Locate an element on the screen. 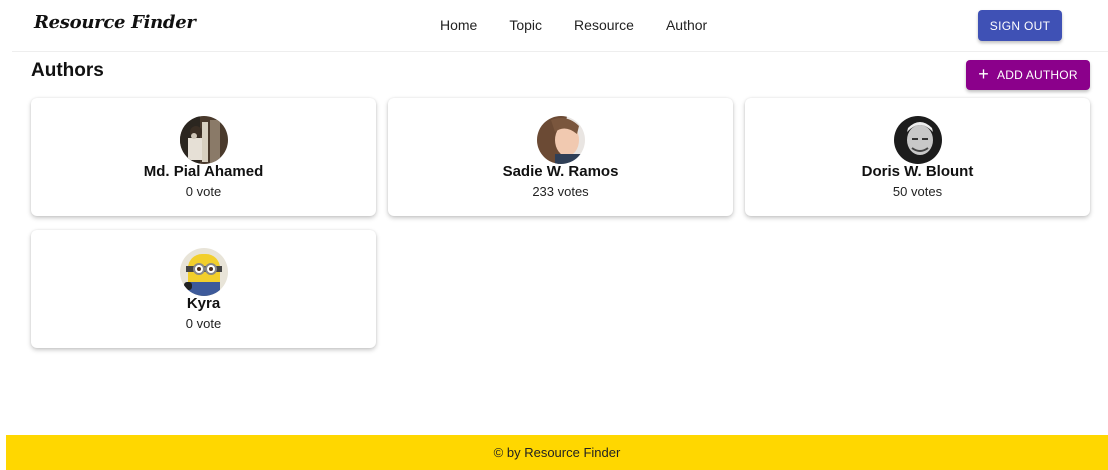  footer: © by Resource Finder is located at coordinates (557, 452).